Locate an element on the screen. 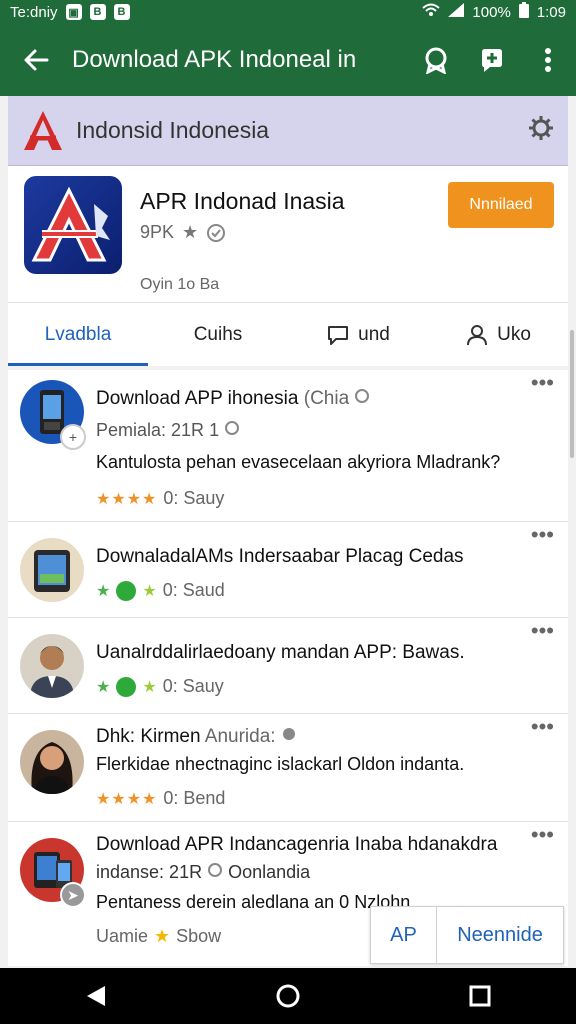 Image resolution: width=576 pixels, height=1024 pixels. overflow-menu-button is located at coordinates (548, 60).